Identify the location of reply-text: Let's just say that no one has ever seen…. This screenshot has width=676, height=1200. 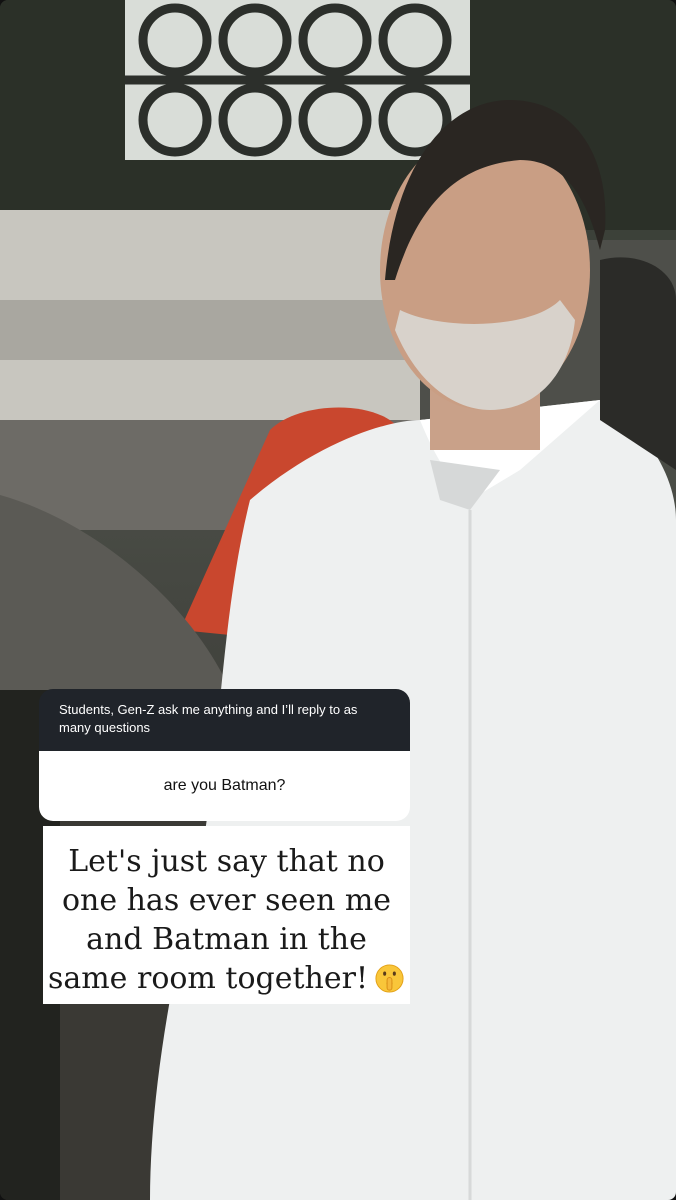
(219, 920).